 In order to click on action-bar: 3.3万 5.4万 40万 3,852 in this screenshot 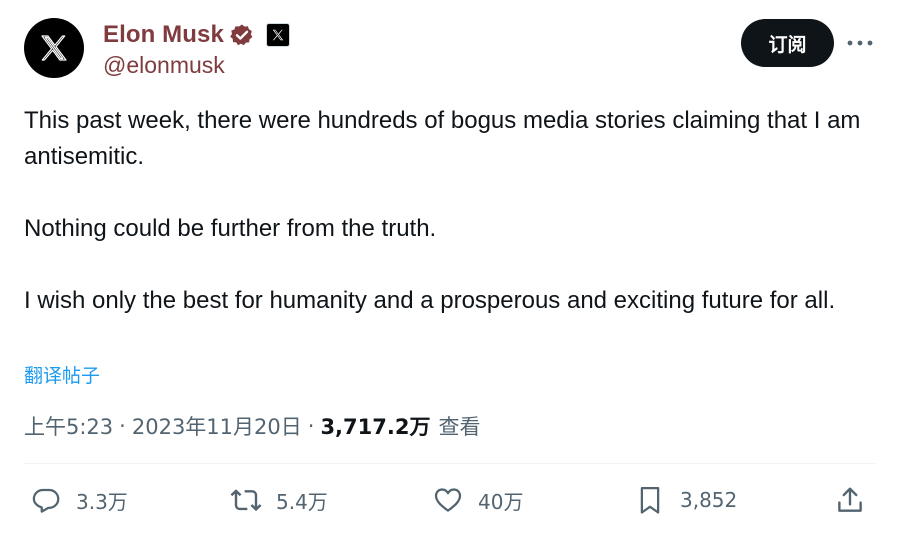, I will do `click(449, 500)`.